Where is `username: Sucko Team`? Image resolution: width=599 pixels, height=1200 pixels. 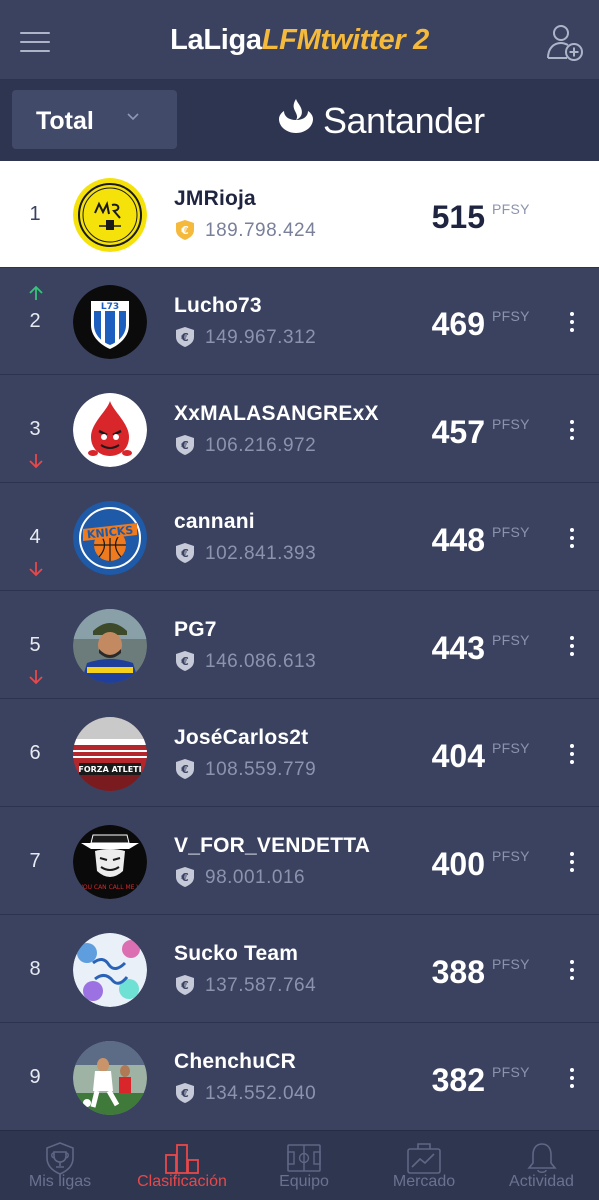
username: Sucko Team is located at coordinates (236, 953).